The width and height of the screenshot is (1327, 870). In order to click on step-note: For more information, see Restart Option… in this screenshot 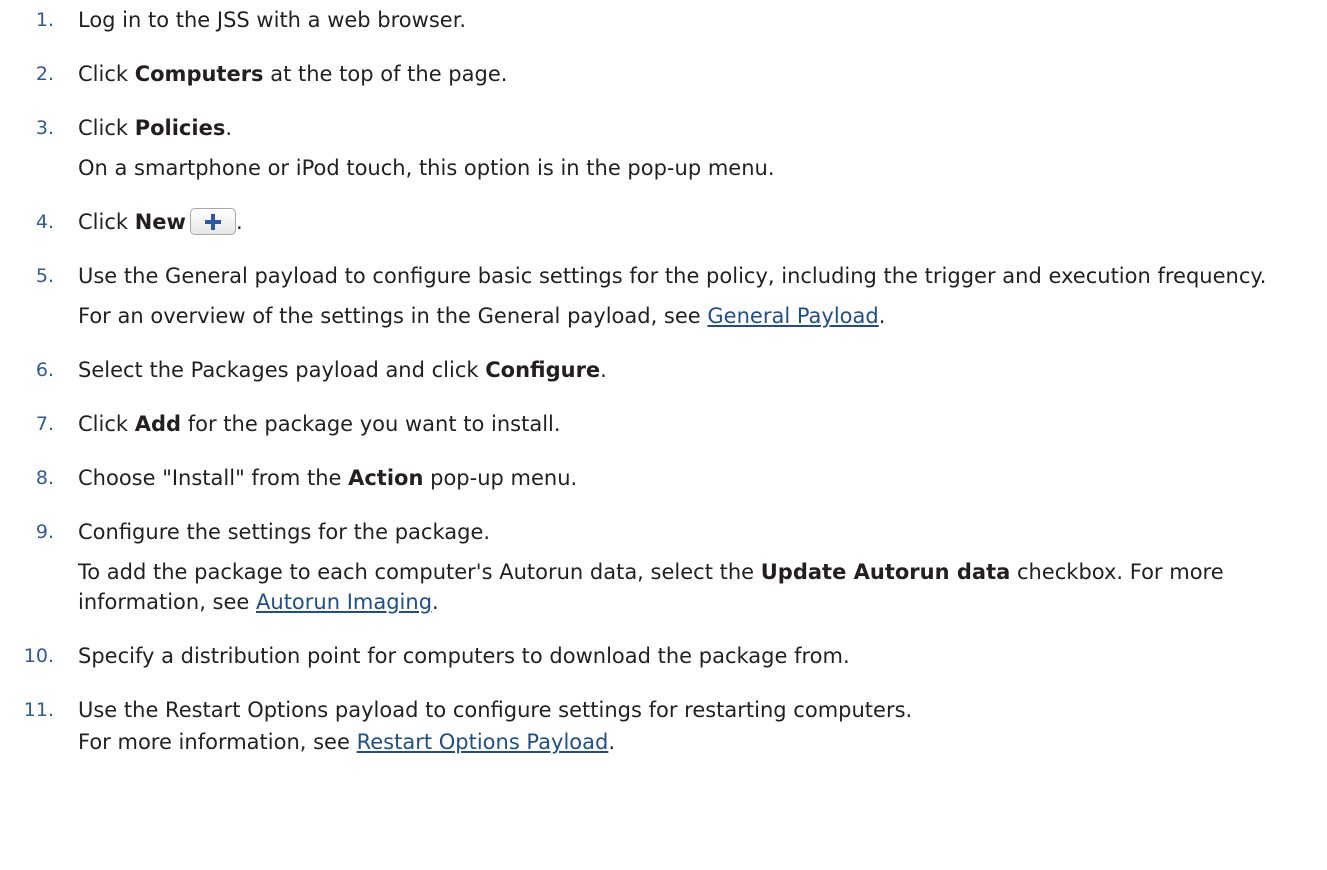, I will do `click(692, 742)`.